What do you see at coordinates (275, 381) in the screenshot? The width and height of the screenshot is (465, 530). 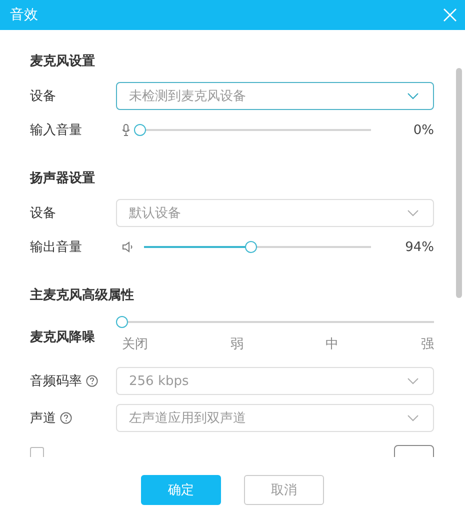 I see `dropdown: 256 kbps` at bounding box center [275, 381].